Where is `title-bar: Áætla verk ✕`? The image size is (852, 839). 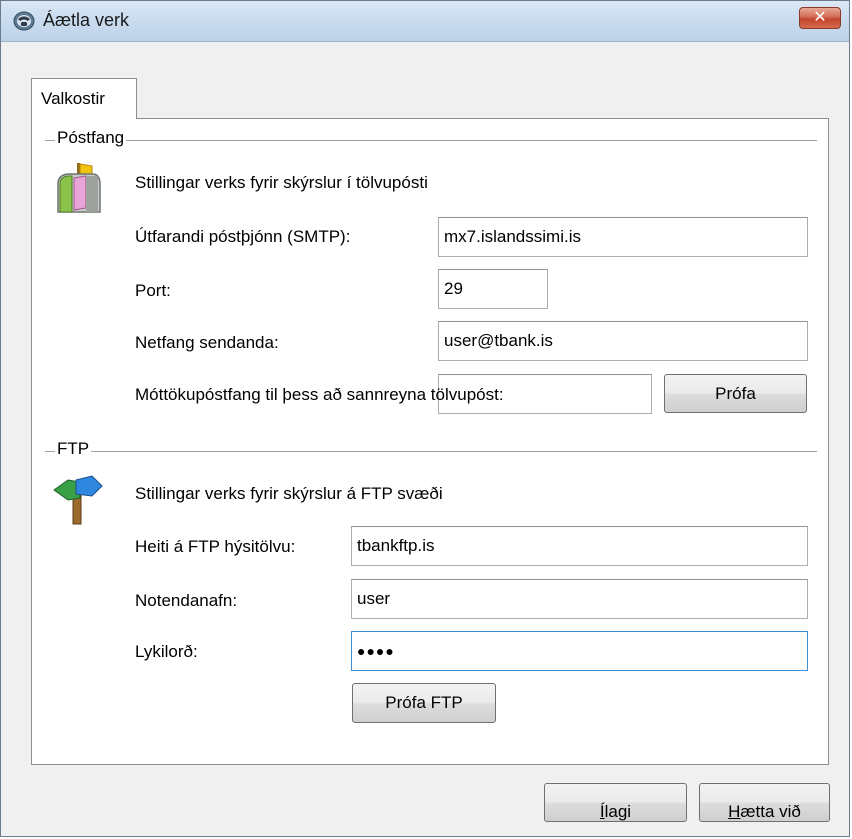 title-bar: Áætla verk ✕ is located at coordinates (425, 21).